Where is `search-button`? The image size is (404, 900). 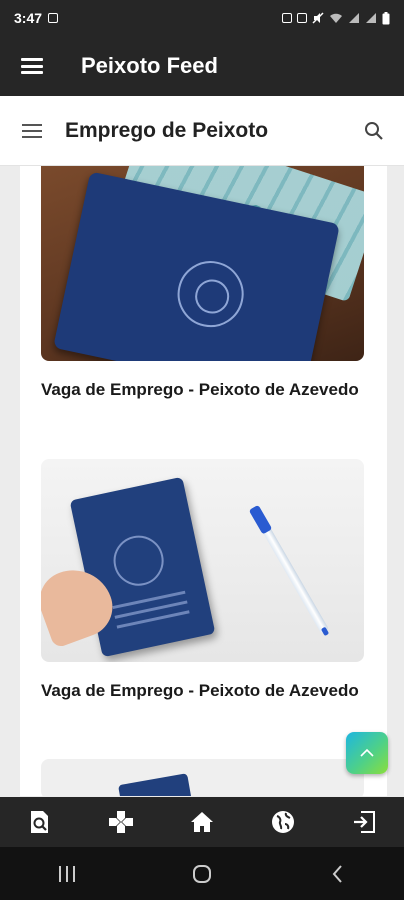 search-button is located at coordinates (374, 131).